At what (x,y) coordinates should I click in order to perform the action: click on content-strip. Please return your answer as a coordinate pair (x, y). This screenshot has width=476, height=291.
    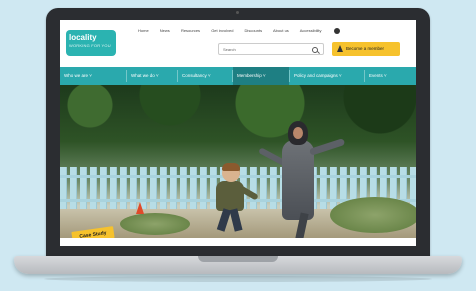
    Looking at the image, I should click on (238, 242).